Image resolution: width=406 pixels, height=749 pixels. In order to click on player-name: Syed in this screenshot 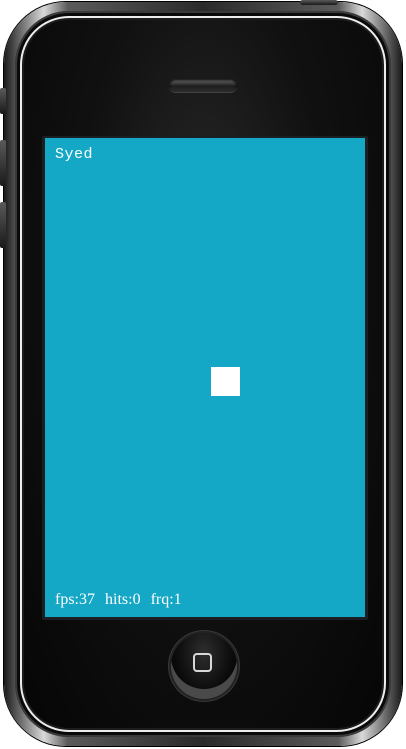, I will do `click(74, 154)`.